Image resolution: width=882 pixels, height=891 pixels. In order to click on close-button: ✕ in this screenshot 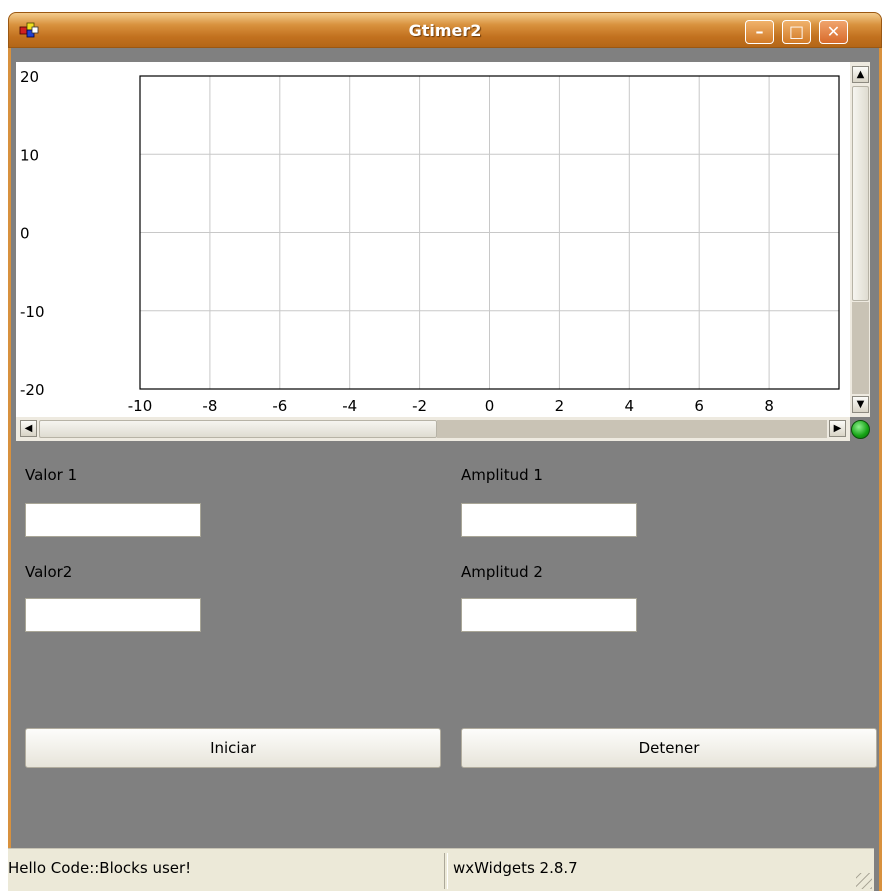, I will do `click(833, 32)`.